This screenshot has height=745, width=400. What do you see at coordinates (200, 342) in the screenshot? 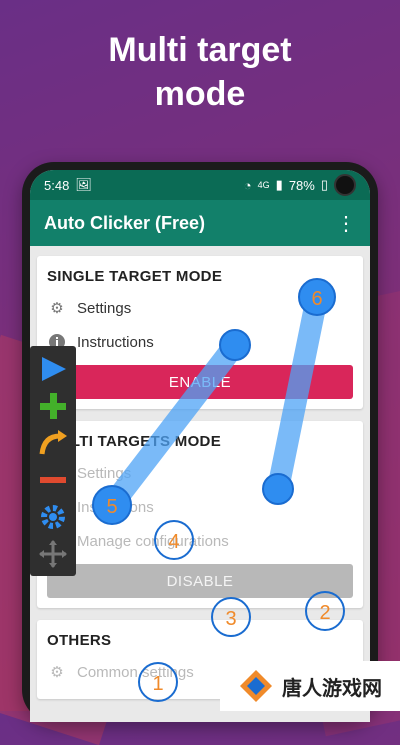
I see `single-instructions-row: Instructions` at bounding box center [200, 342].